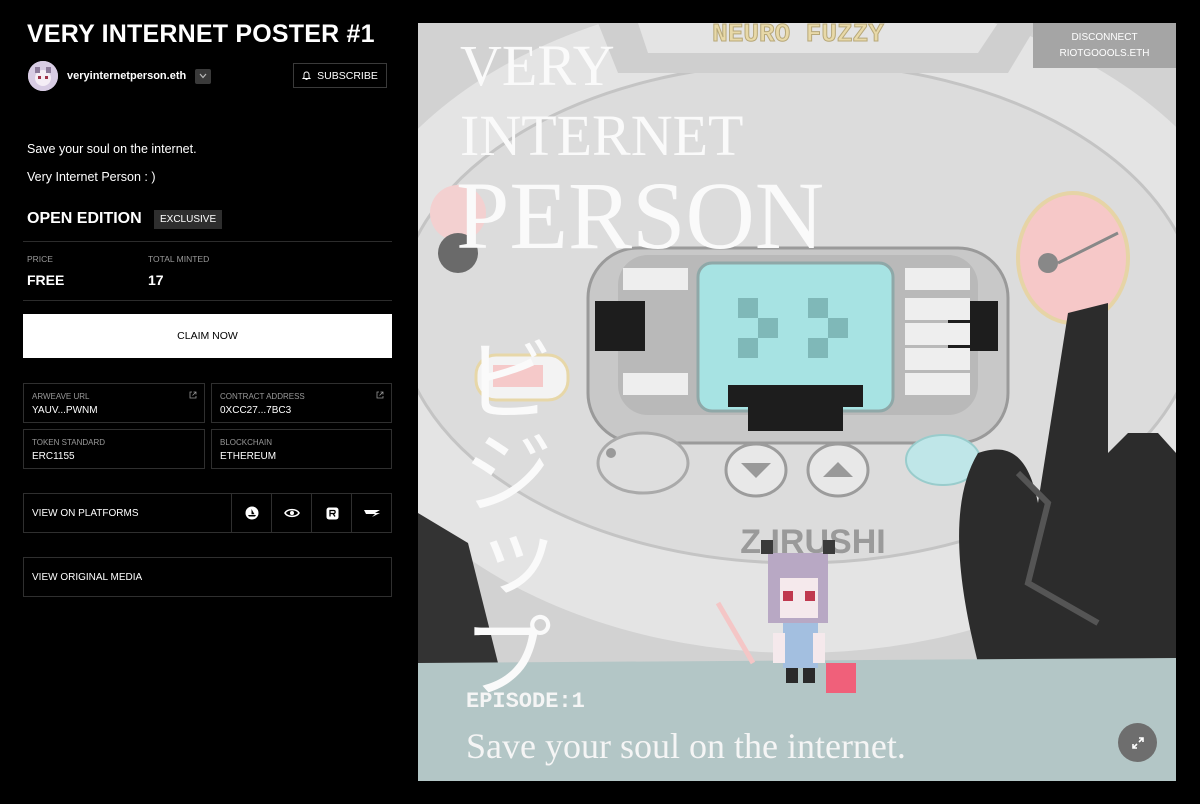  I want to click on subscribe-label: SUBSCRIBE, so click(347, 75).